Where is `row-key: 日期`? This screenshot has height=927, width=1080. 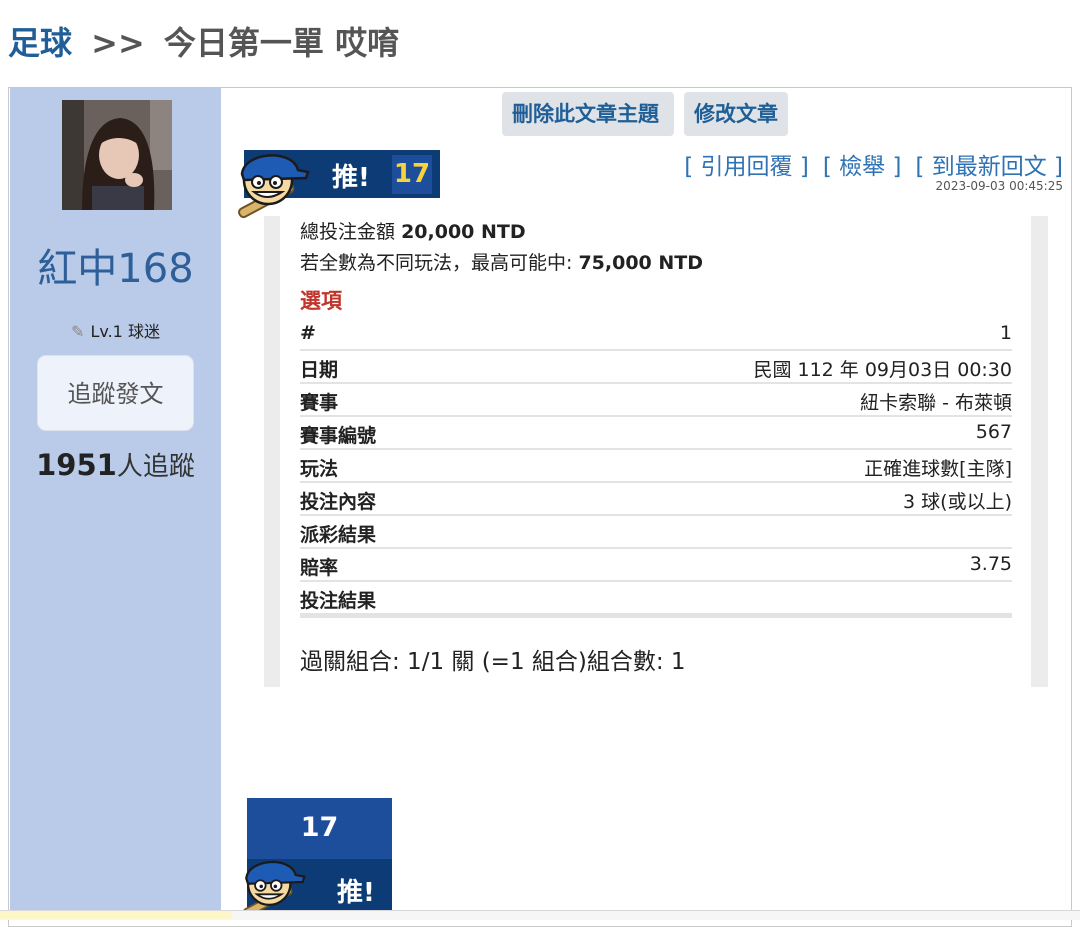 row-key: 日期 is located at coordinates (319, 370).